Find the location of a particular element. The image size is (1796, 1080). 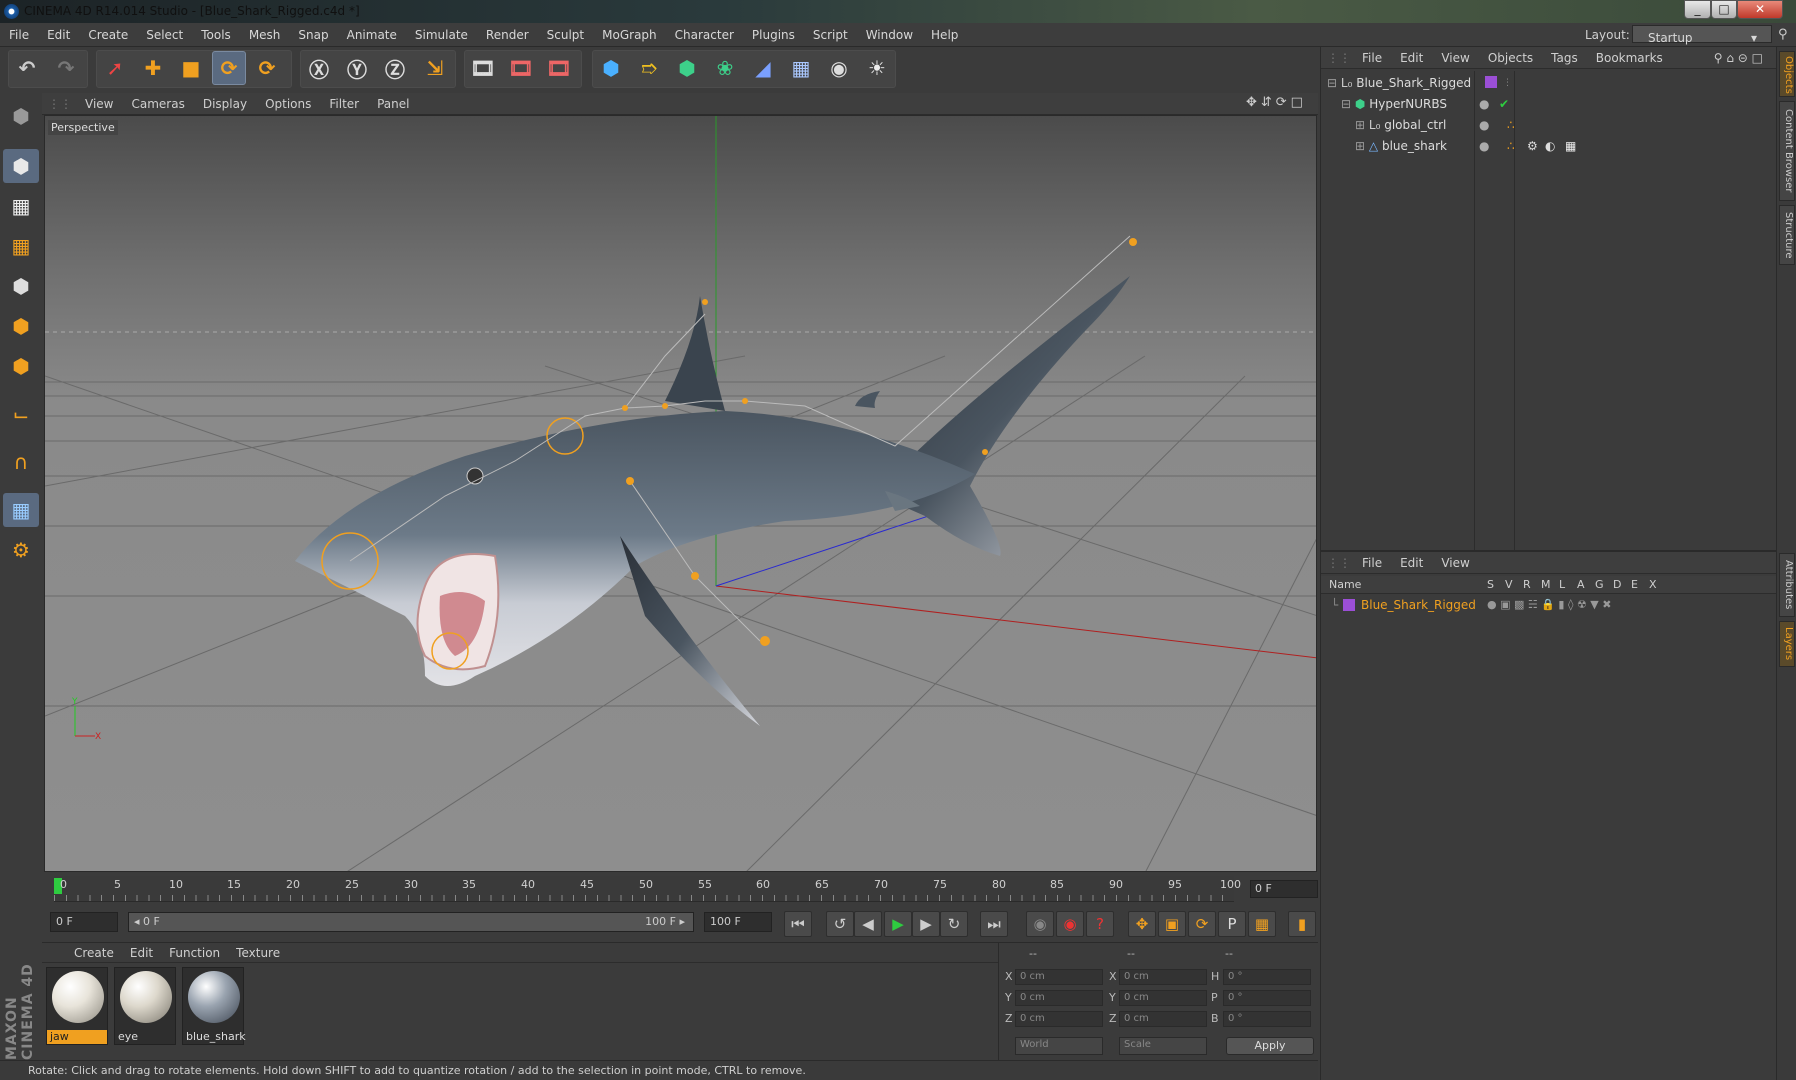

light-icon: ☀ is located at coordinates (877, 68).